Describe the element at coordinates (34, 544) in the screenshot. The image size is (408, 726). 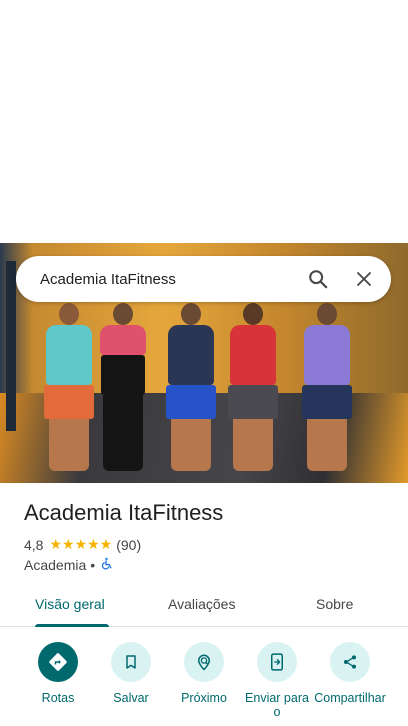
I see `rating-value: 4,8` at that location.